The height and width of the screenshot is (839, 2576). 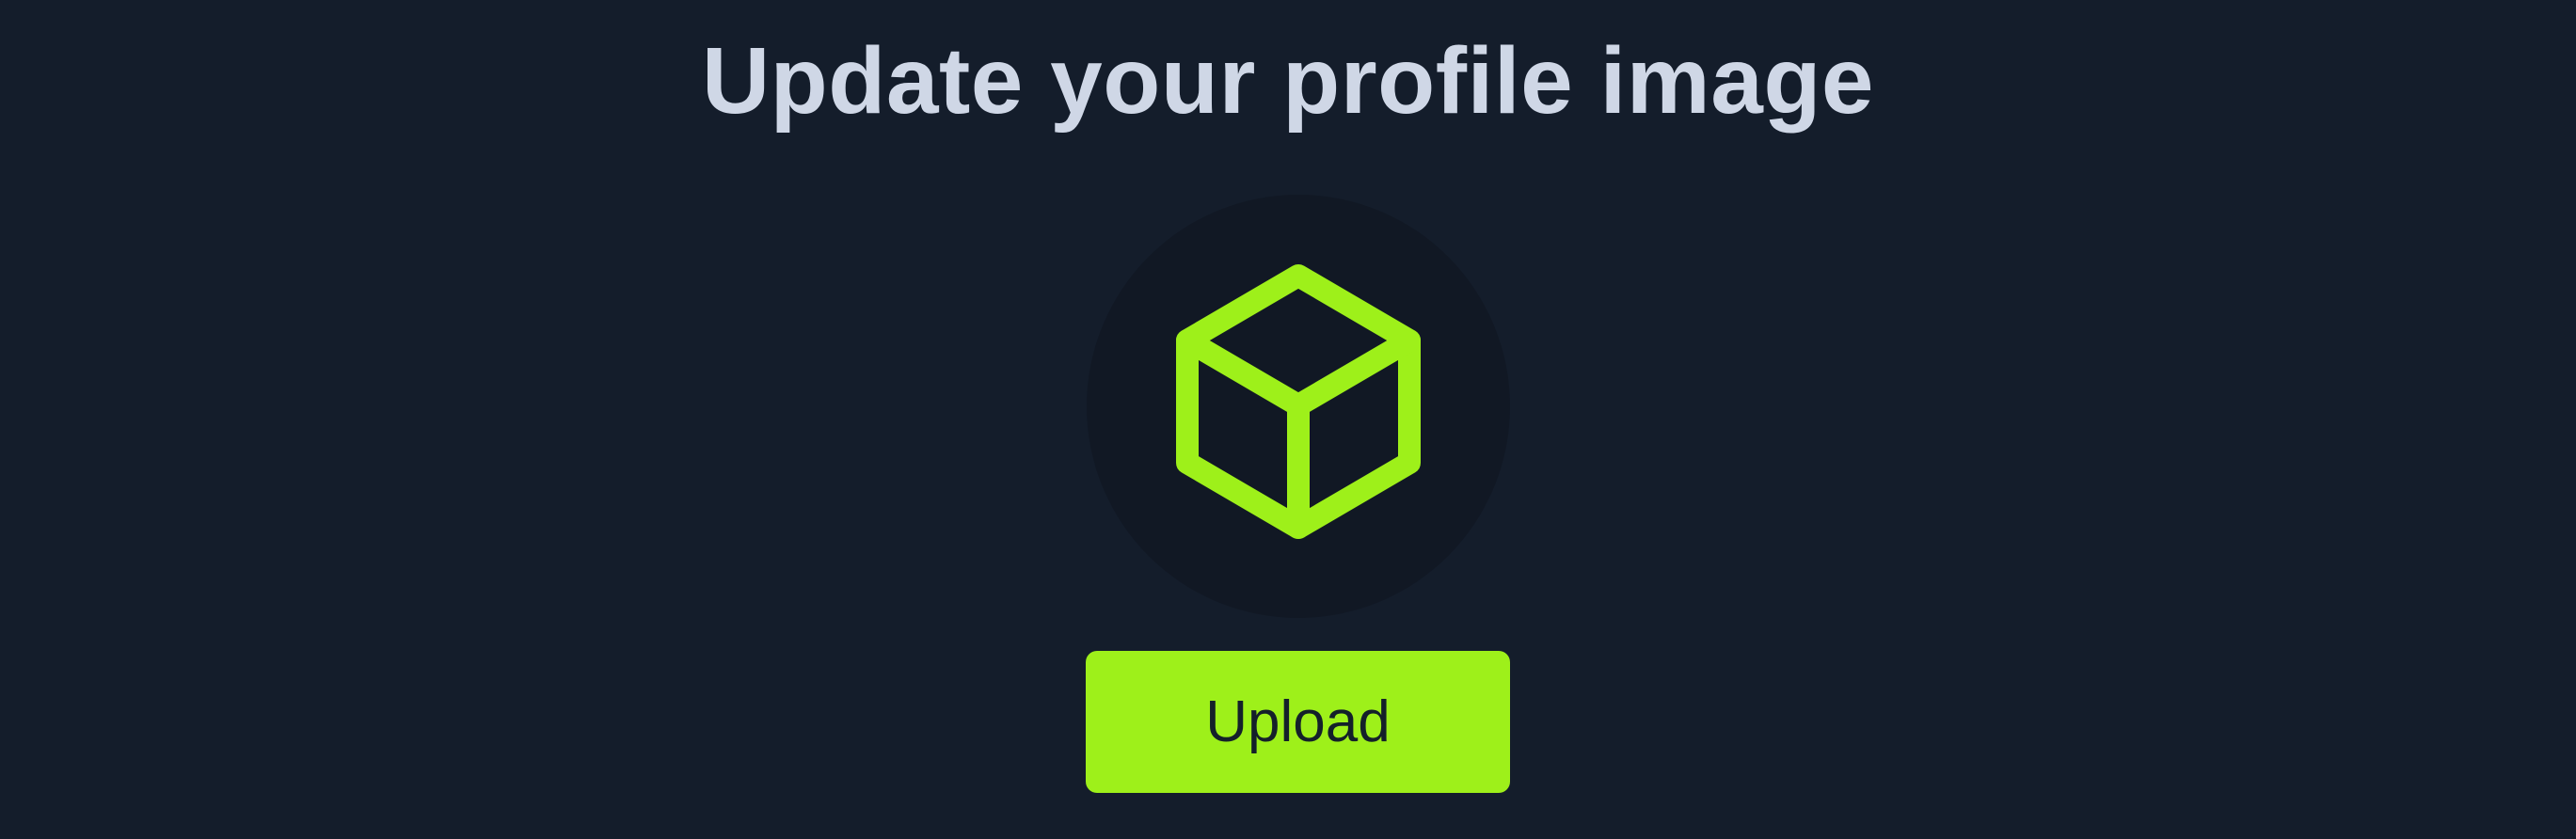 I want to click on upload-button: Upload, so click(x=1298, y=722).